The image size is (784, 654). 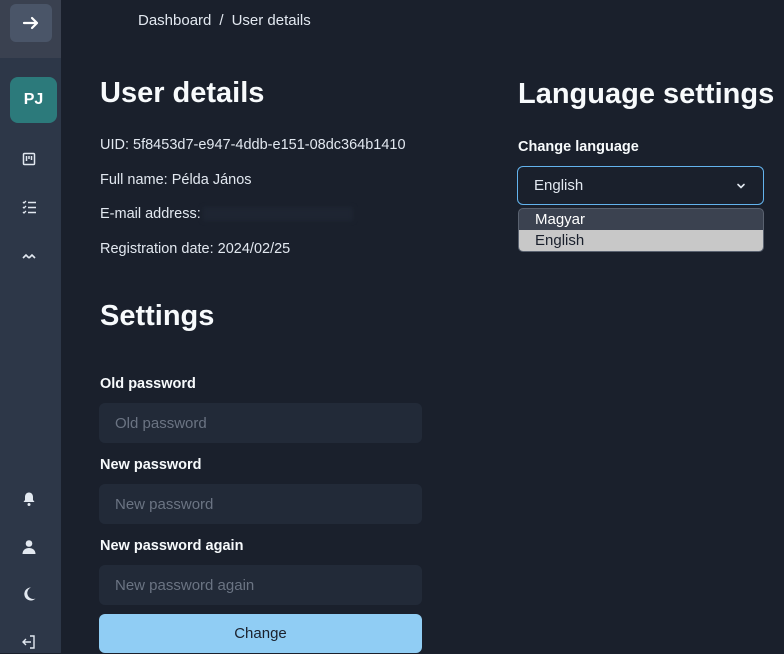 I want to click on registration-date-text: Registration date: 2024/02/25, so click(x=195, y=249).